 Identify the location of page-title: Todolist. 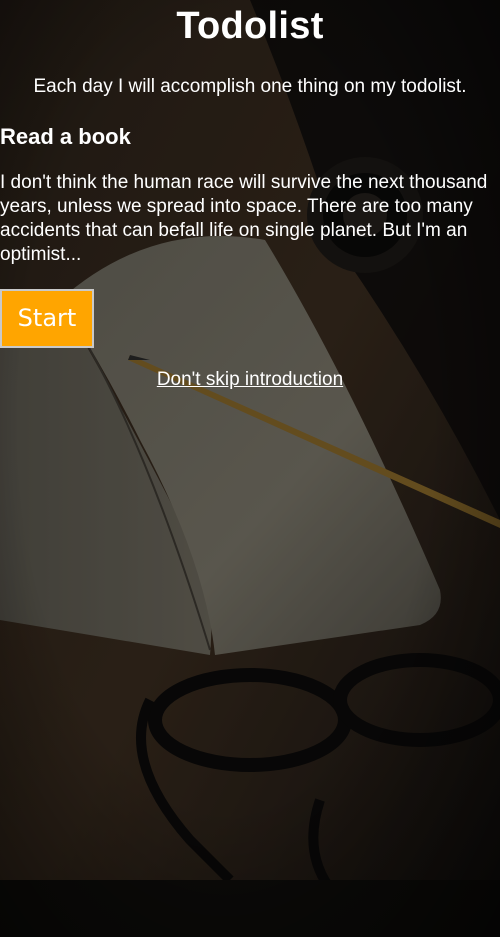
(250, 26).